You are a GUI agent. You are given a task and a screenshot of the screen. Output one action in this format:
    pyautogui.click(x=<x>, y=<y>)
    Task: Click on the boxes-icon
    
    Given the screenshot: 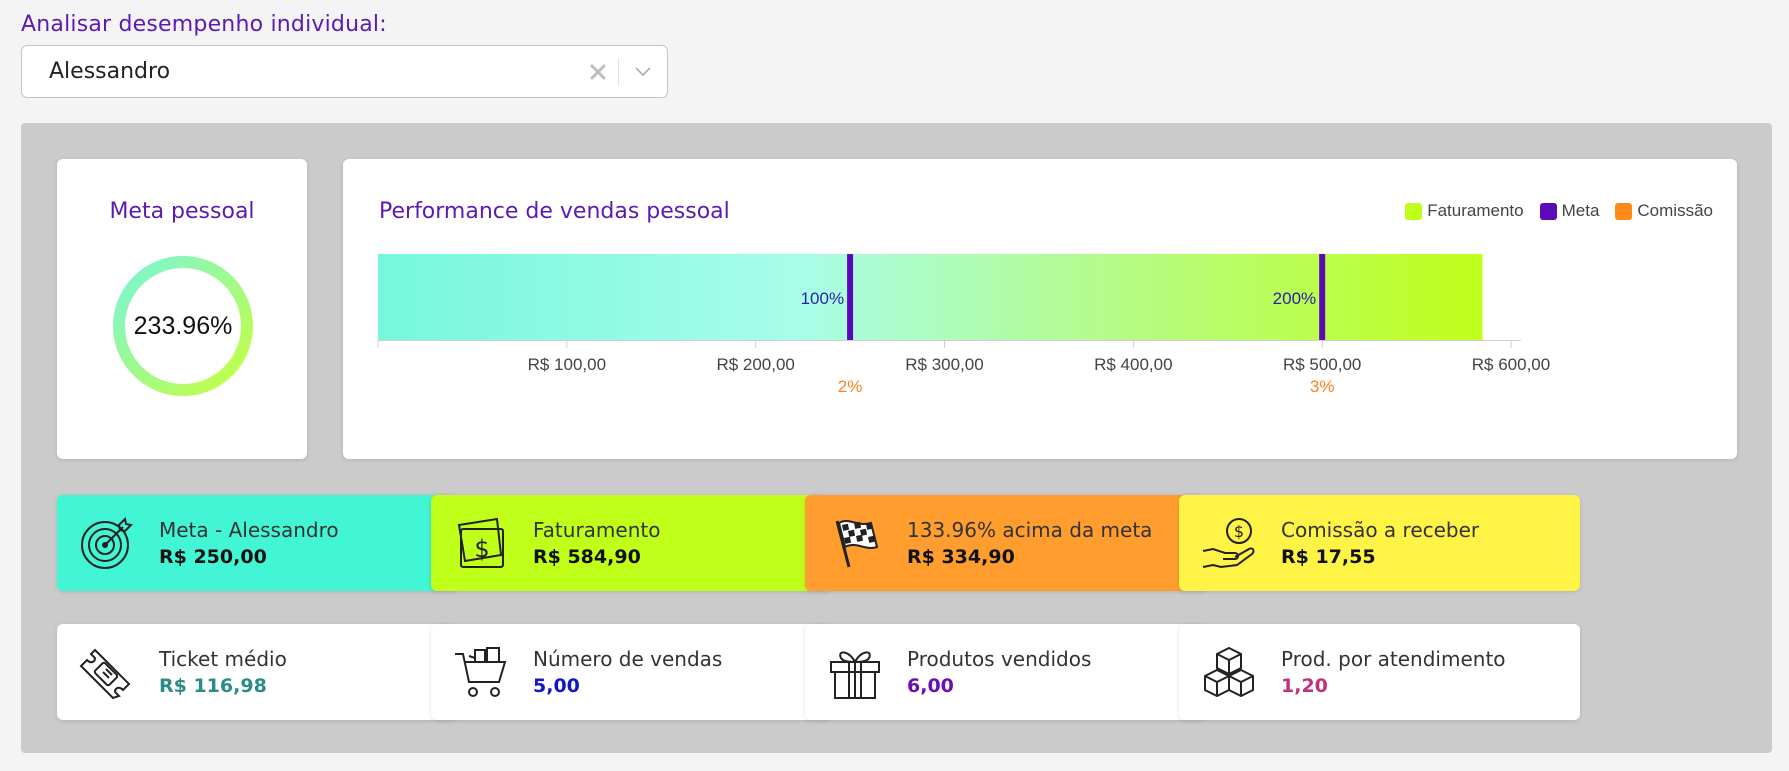 What is the action you would take?
    pyautogui.click(x=1229, y=672)
    